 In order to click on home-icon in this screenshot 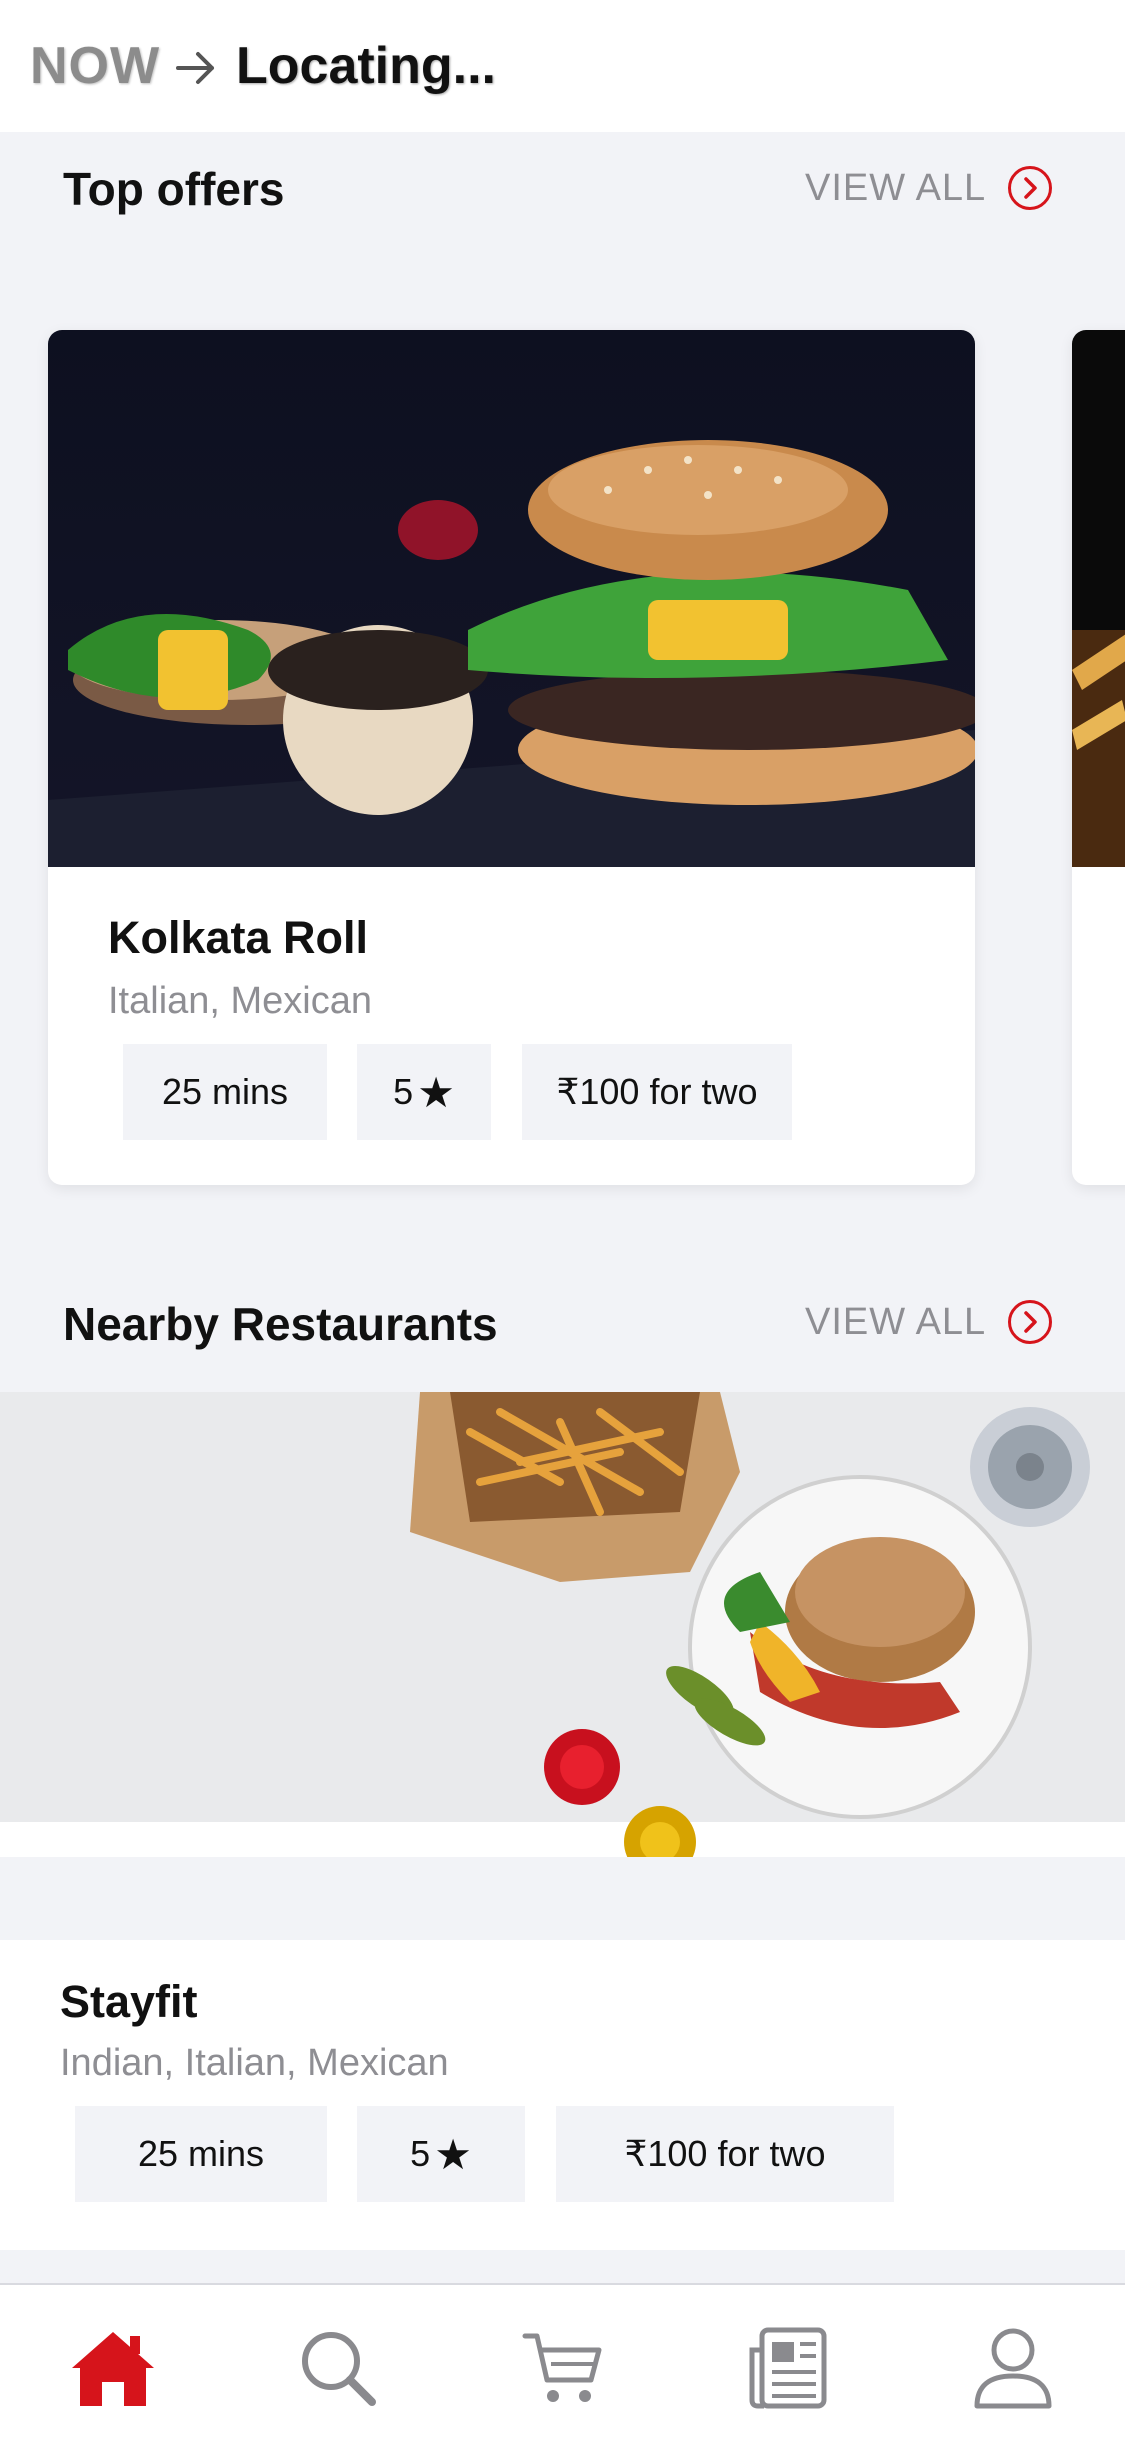, I will do `click(113, 2369)`.